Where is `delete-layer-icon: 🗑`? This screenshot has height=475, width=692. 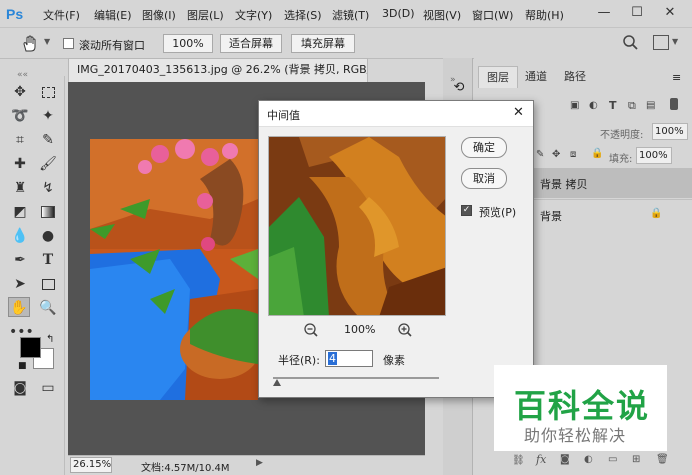
delete-layer-icon: 🗑 is located at coordinates (662, 459).